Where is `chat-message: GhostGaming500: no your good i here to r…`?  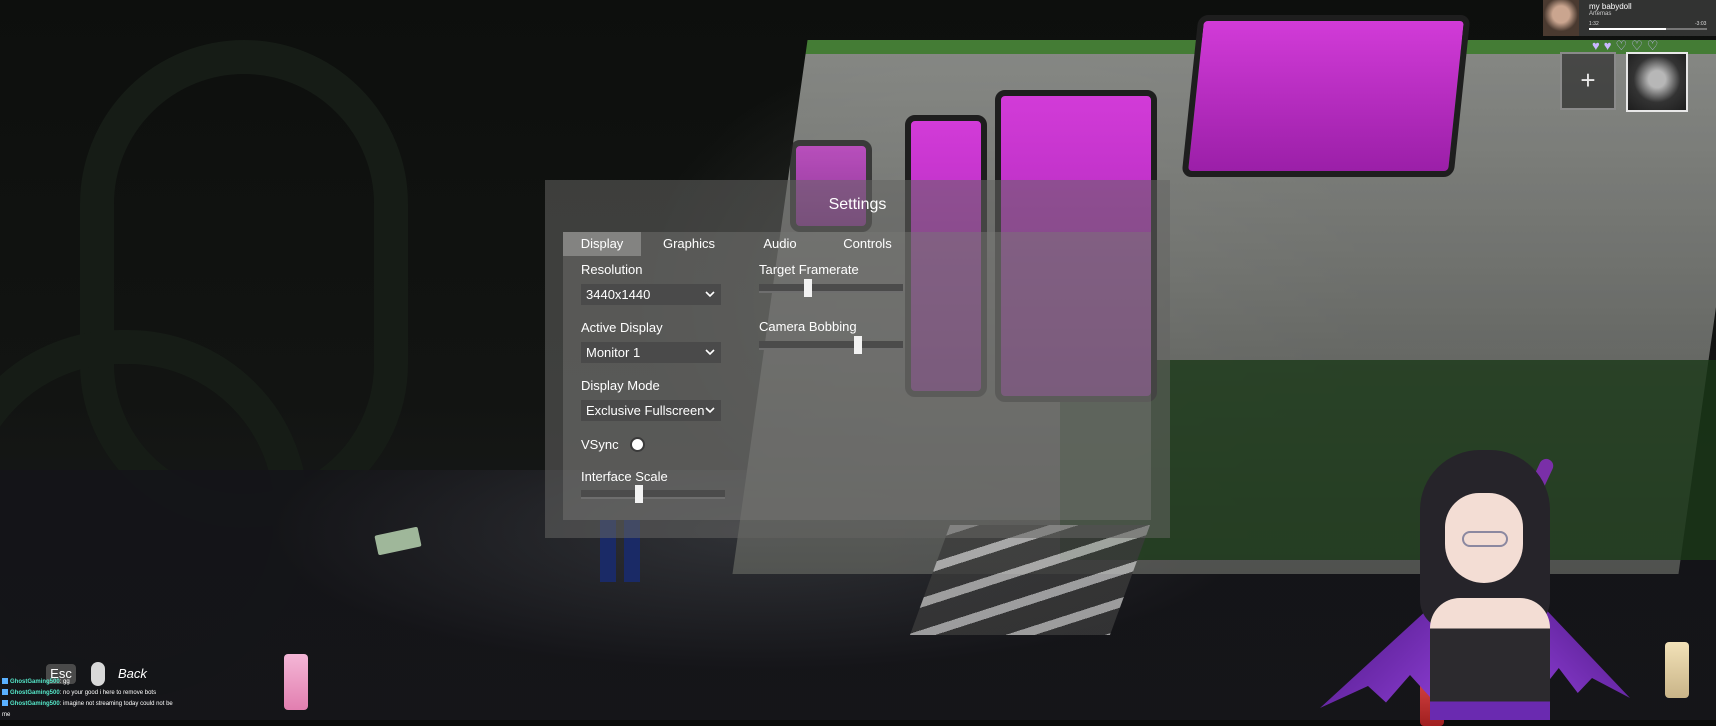 chat-message: GhostGaming500: no your good i here to r… is located at coordinates (92, 693).